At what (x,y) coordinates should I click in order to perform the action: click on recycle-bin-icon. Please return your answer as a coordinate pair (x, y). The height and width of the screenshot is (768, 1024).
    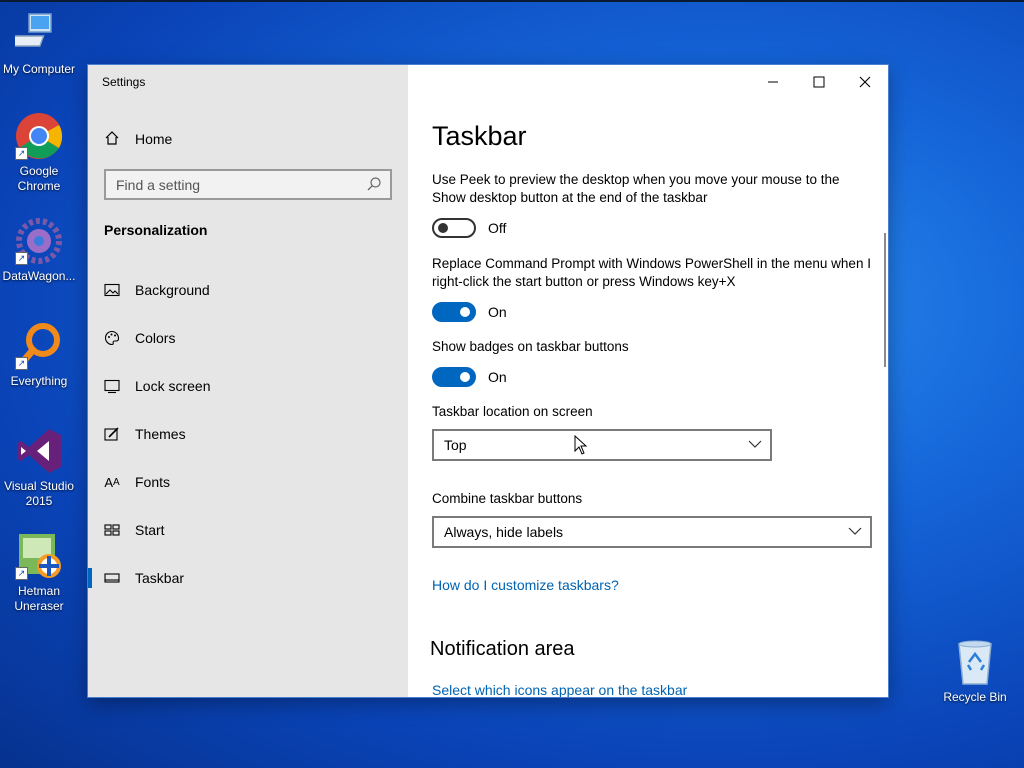
    Looking at the image, I should click on (975, 662).